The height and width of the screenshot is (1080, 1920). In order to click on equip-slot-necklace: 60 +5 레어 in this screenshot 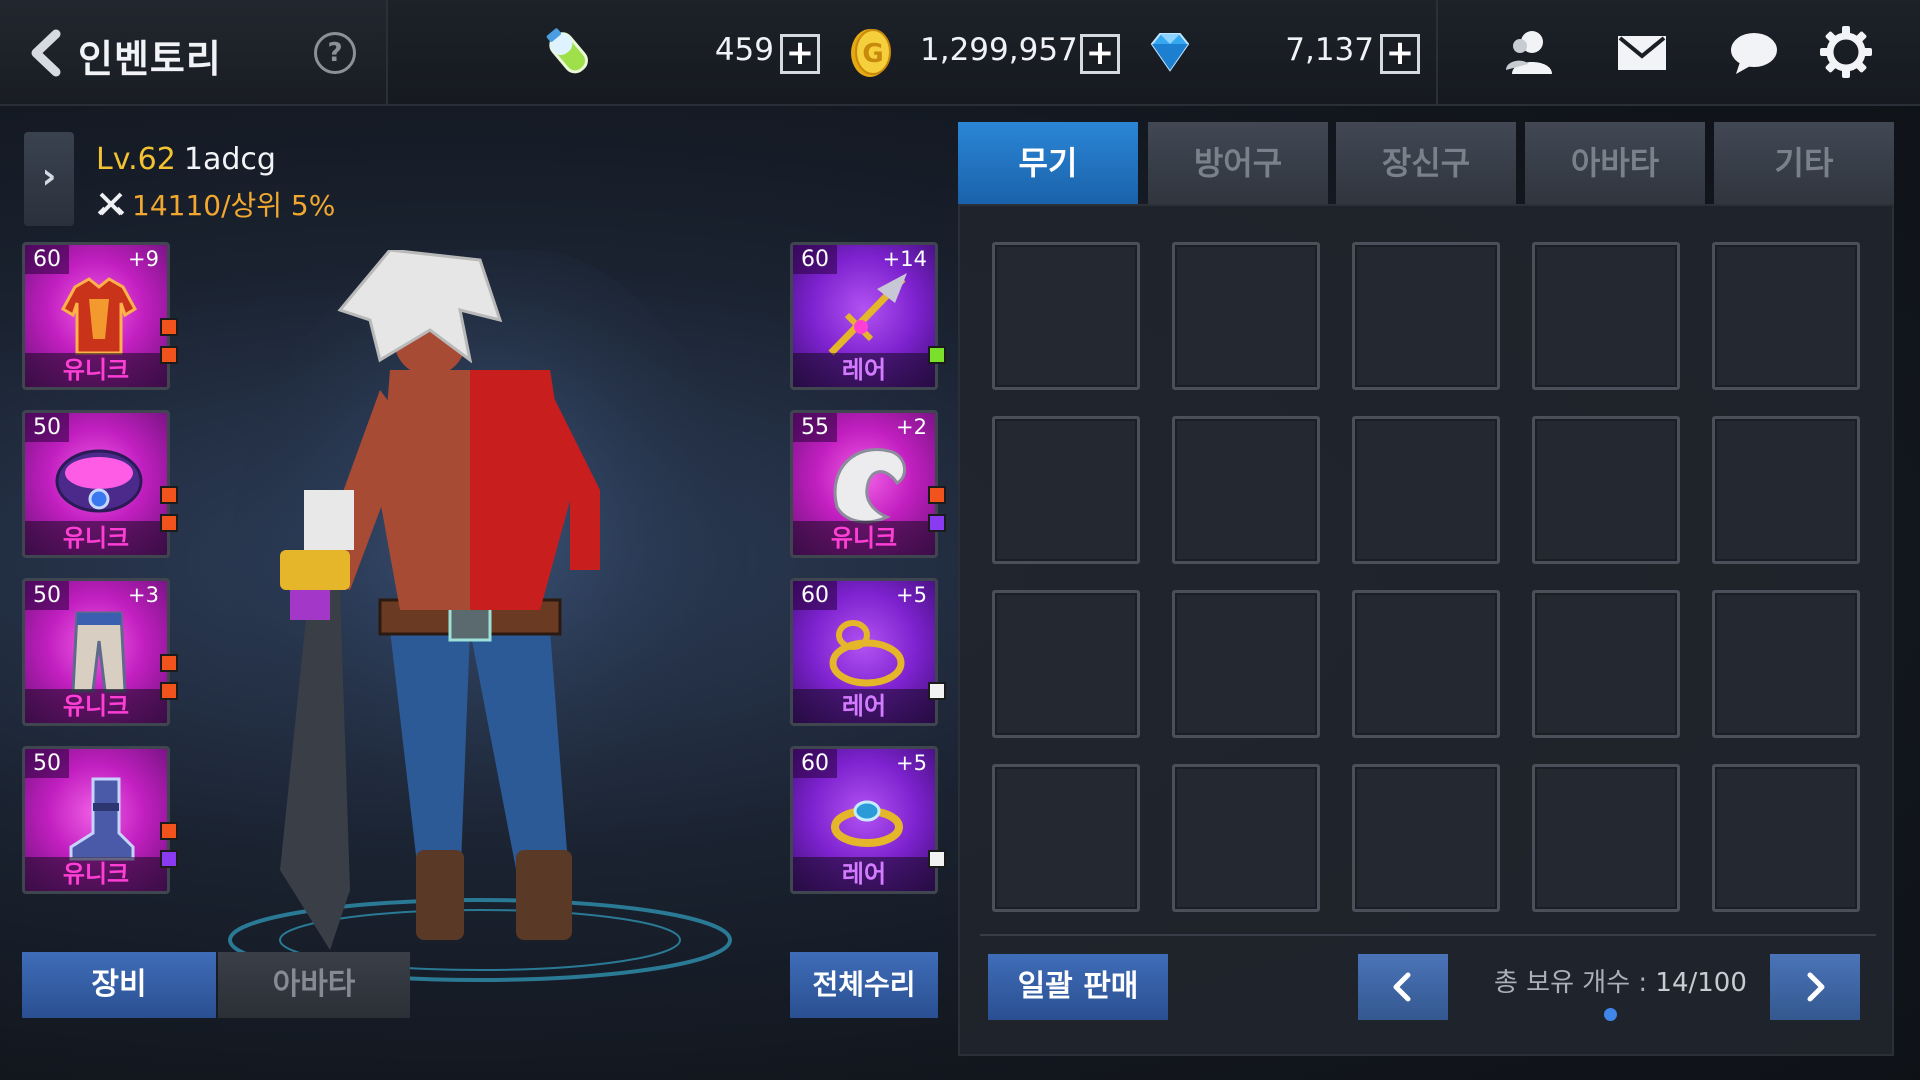, I will do `click(864, 652)`.